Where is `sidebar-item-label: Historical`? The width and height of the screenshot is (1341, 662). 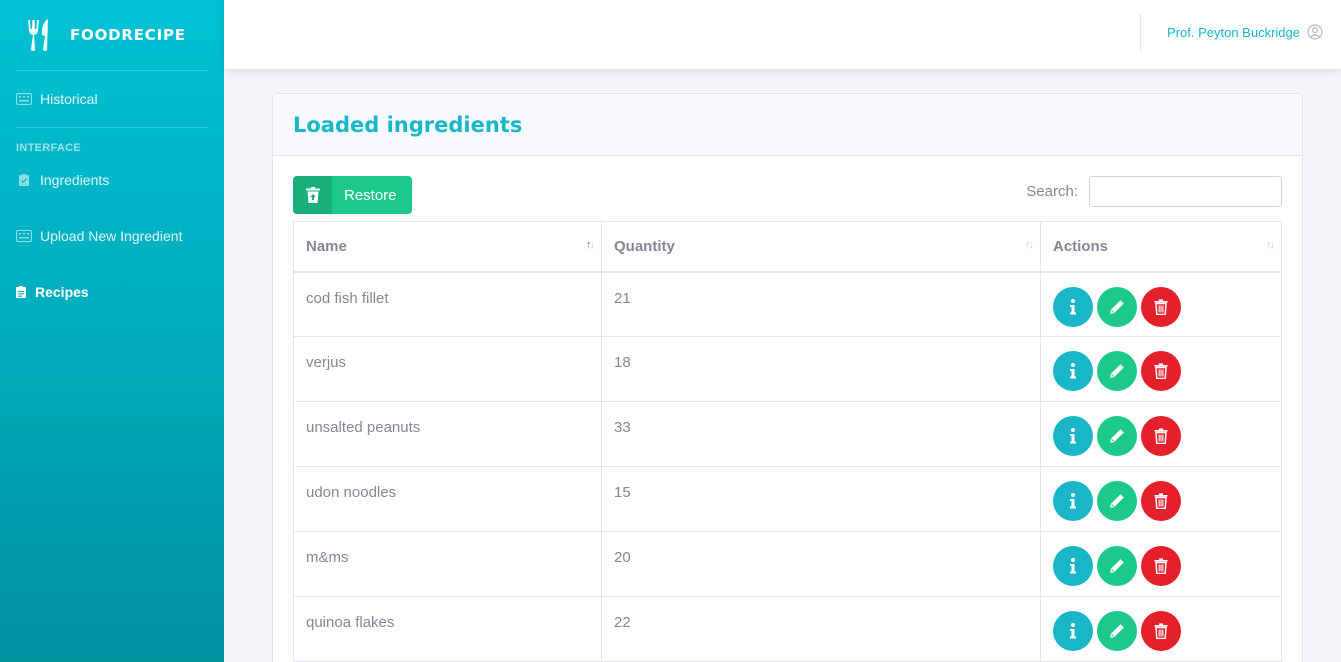
sidebar-item-label: Historical is located at coordinates (69, 99).